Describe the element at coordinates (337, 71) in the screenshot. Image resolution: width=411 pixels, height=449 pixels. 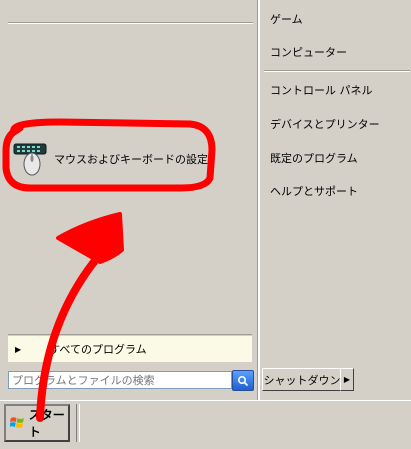
I see `right-pane-divider` at that location.